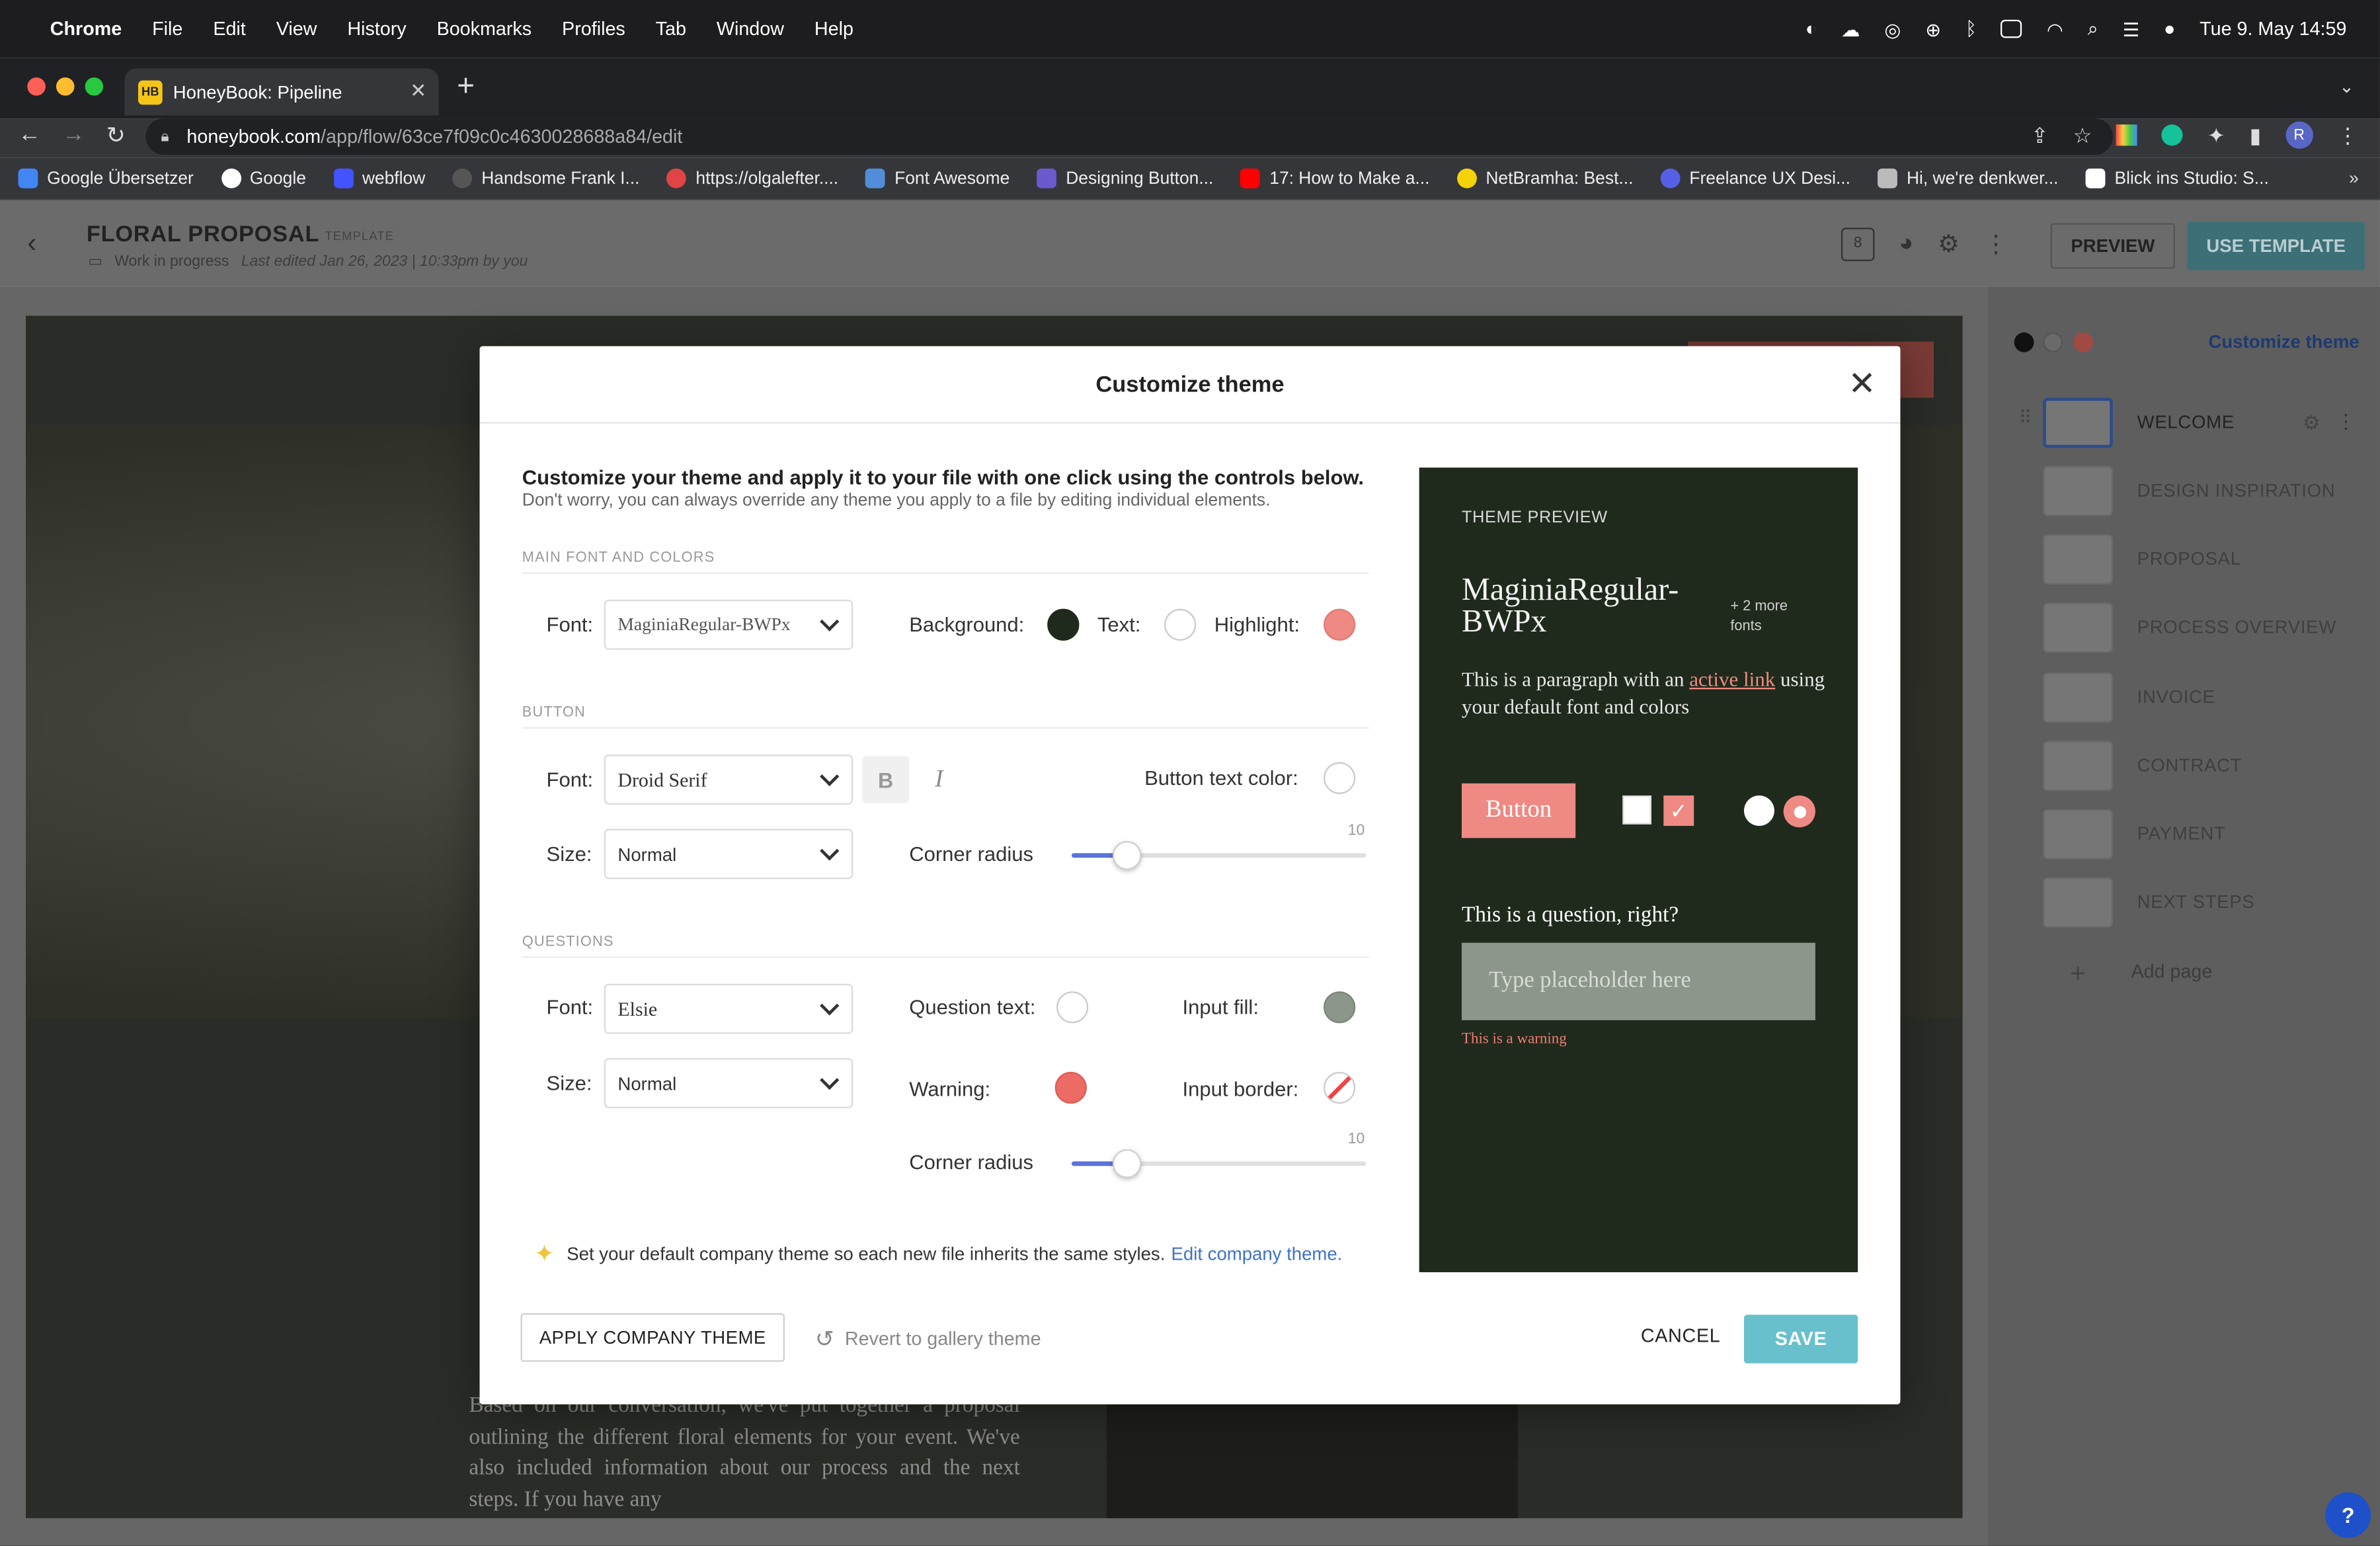 The image size is (2380, 1546). What do you see at coordinates (1949, 244) in the screenshot?
I see `settings-gear-icon: ⚙` at bounding box center [1949, 244].